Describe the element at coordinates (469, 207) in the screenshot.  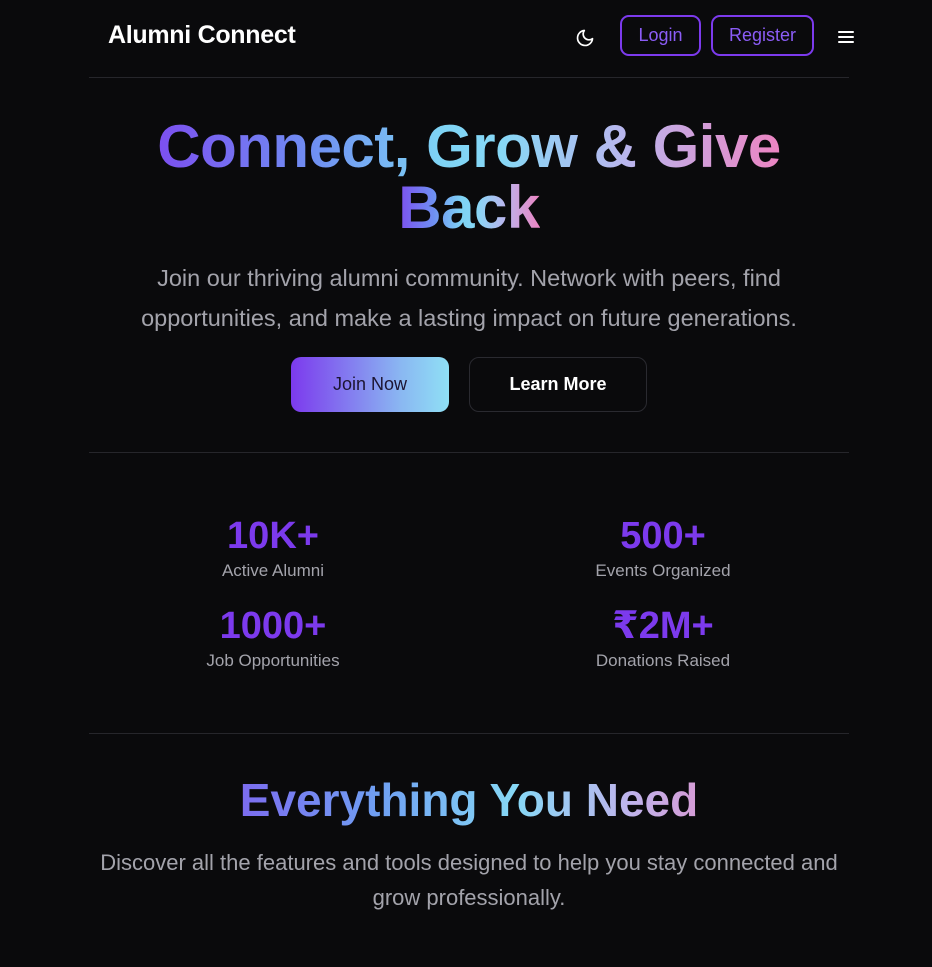
I see `hero-title-line-2: Back` at that location.